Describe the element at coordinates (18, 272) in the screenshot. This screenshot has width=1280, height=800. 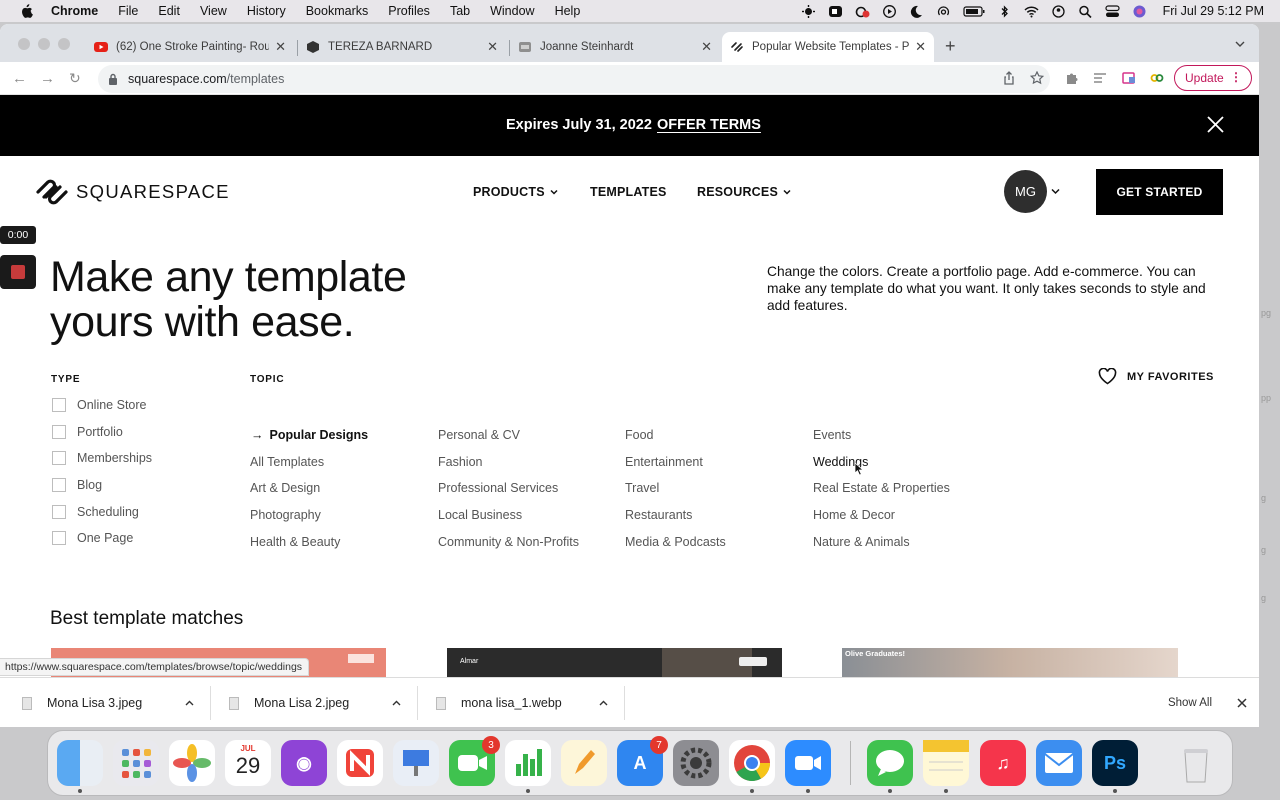
I see `stop-recording-button` at that location.